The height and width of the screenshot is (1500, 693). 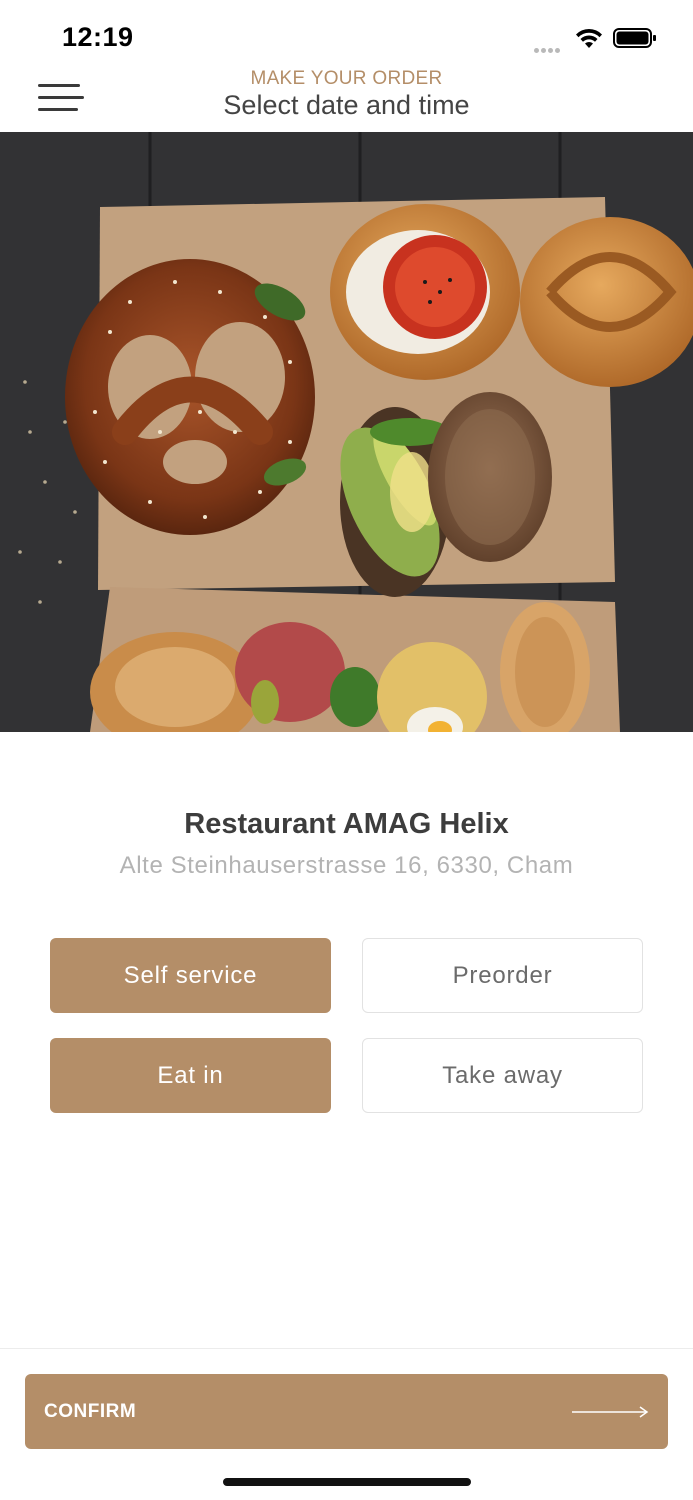 I want to click on home-indicator, so click(x=347, y=1482).